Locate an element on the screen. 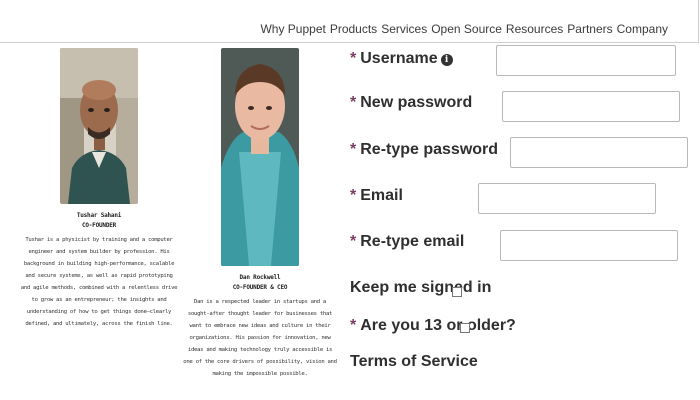 This screenshot has width=700, height=400. nav-link-services: Services is located at coordinates (404, 29).